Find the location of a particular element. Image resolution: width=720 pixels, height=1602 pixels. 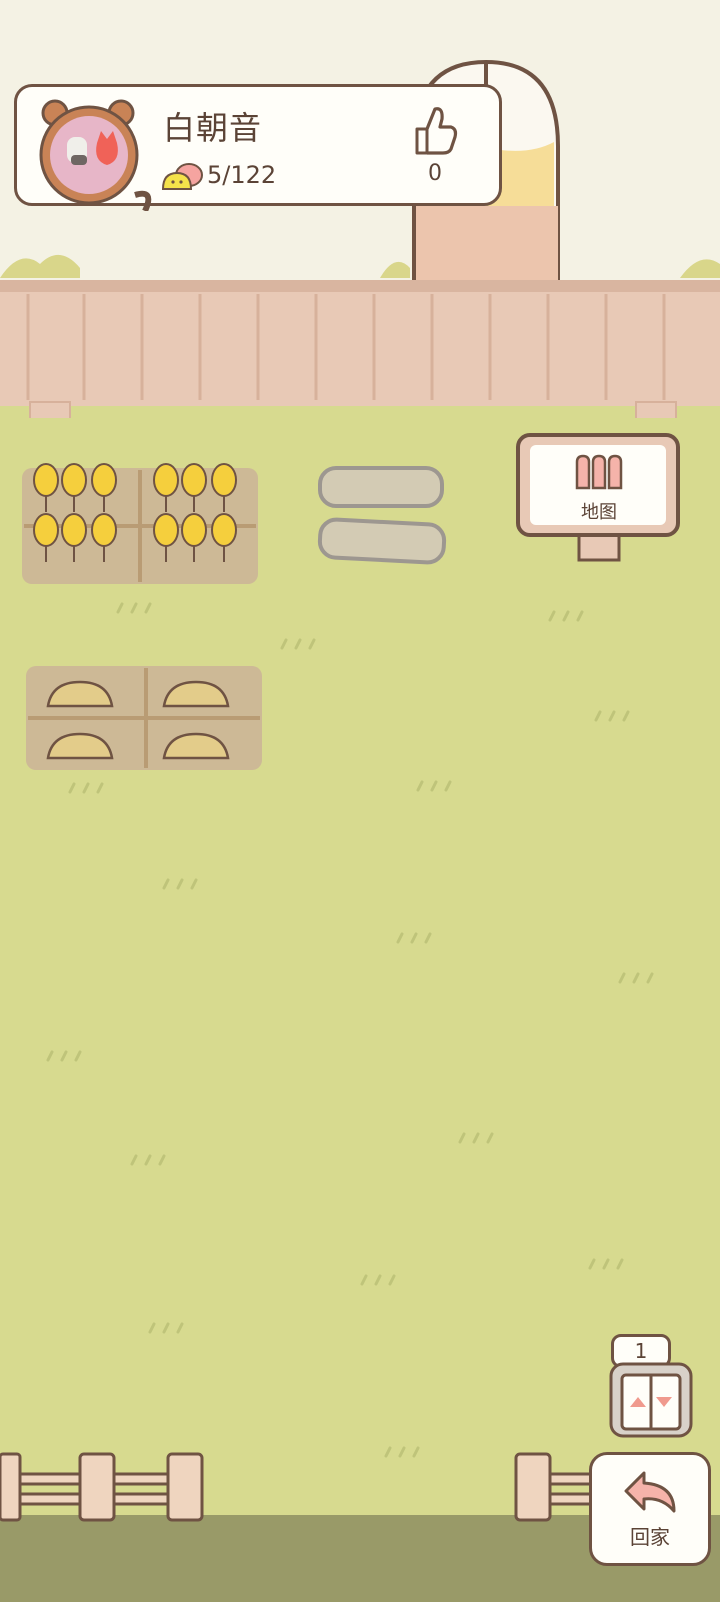

return-icon is located at coordinates (650, 1492).